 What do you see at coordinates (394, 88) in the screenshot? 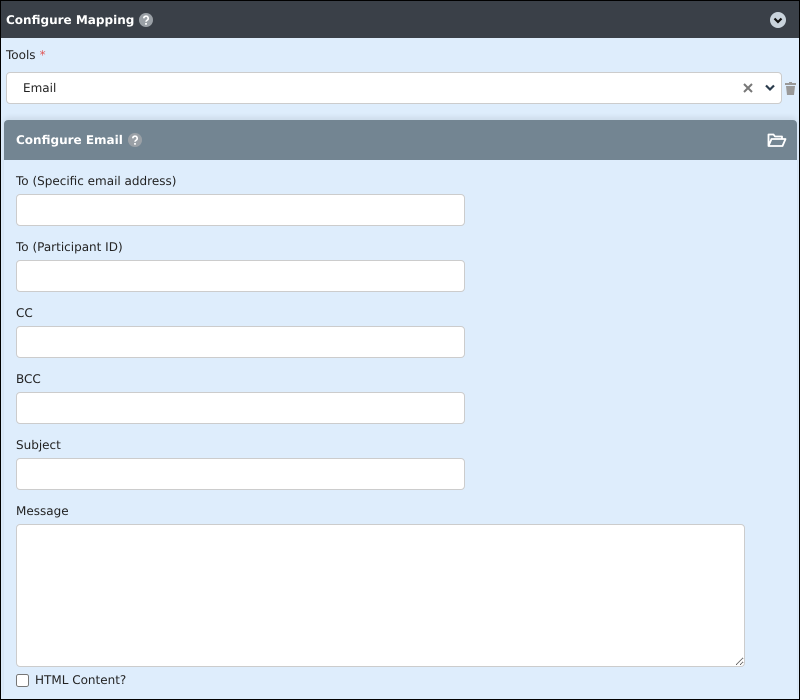
I see `tools-select: Email` at bounding box center [394, 88].